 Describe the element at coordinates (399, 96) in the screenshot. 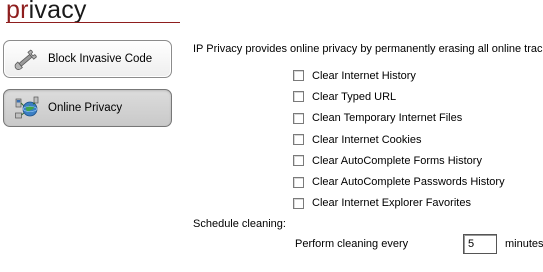

I see `option-clear-typed-url: Clear Typed URL` at that location.